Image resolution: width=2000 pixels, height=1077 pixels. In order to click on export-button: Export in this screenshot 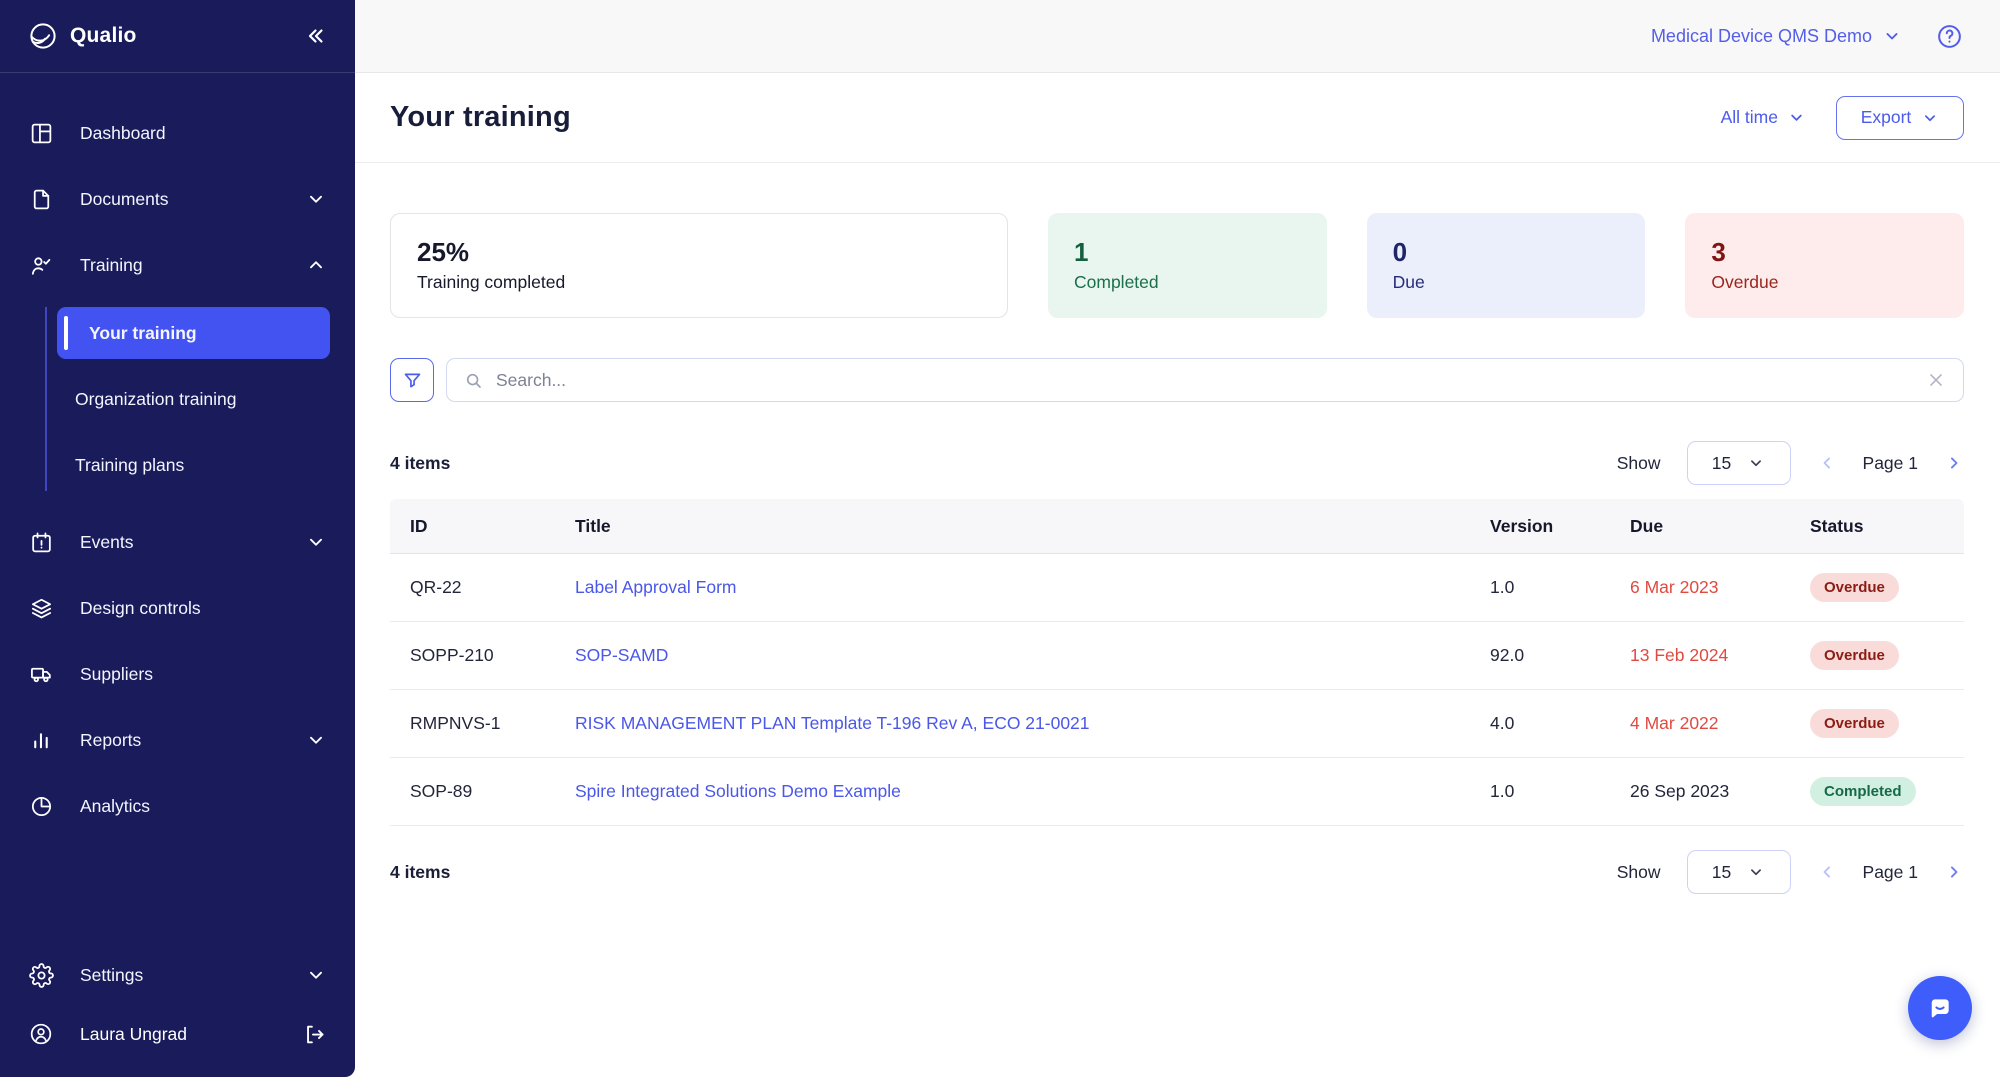, I will do `click(1900, 117)`.